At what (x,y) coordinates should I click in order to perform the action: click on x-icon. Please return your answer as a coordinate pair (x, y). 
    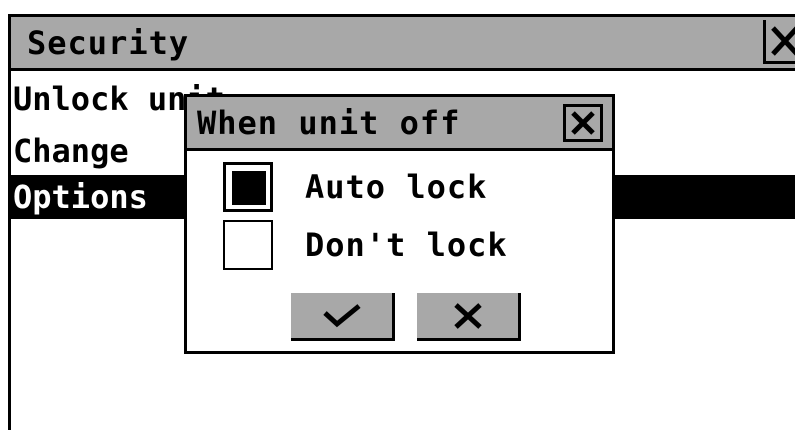
    Looking at the image, I should click on (467, 315).